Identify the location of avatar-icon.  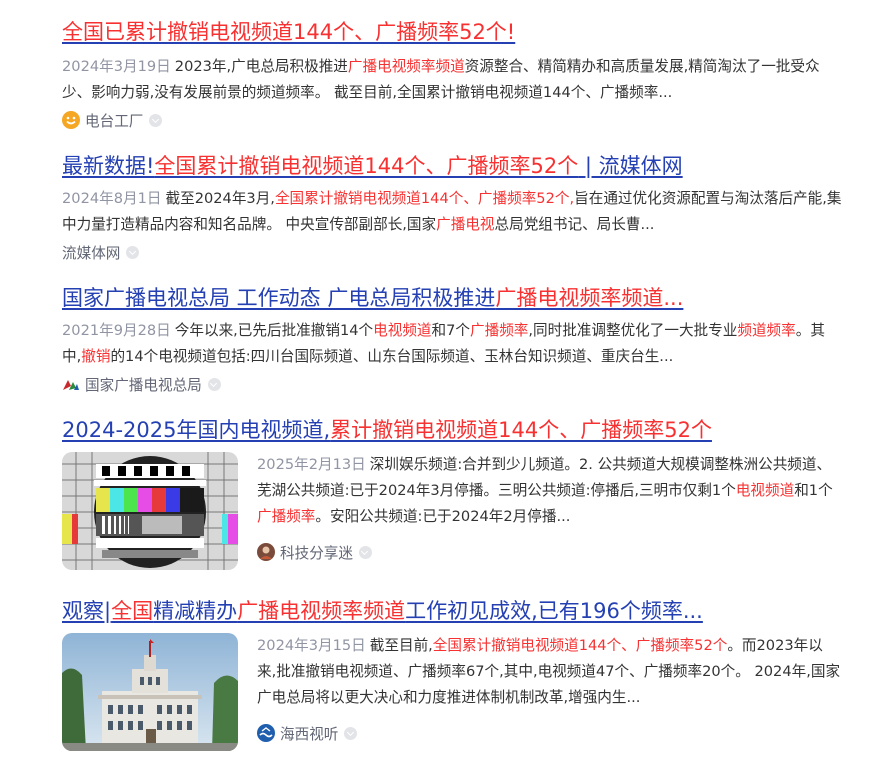
(266, 552).